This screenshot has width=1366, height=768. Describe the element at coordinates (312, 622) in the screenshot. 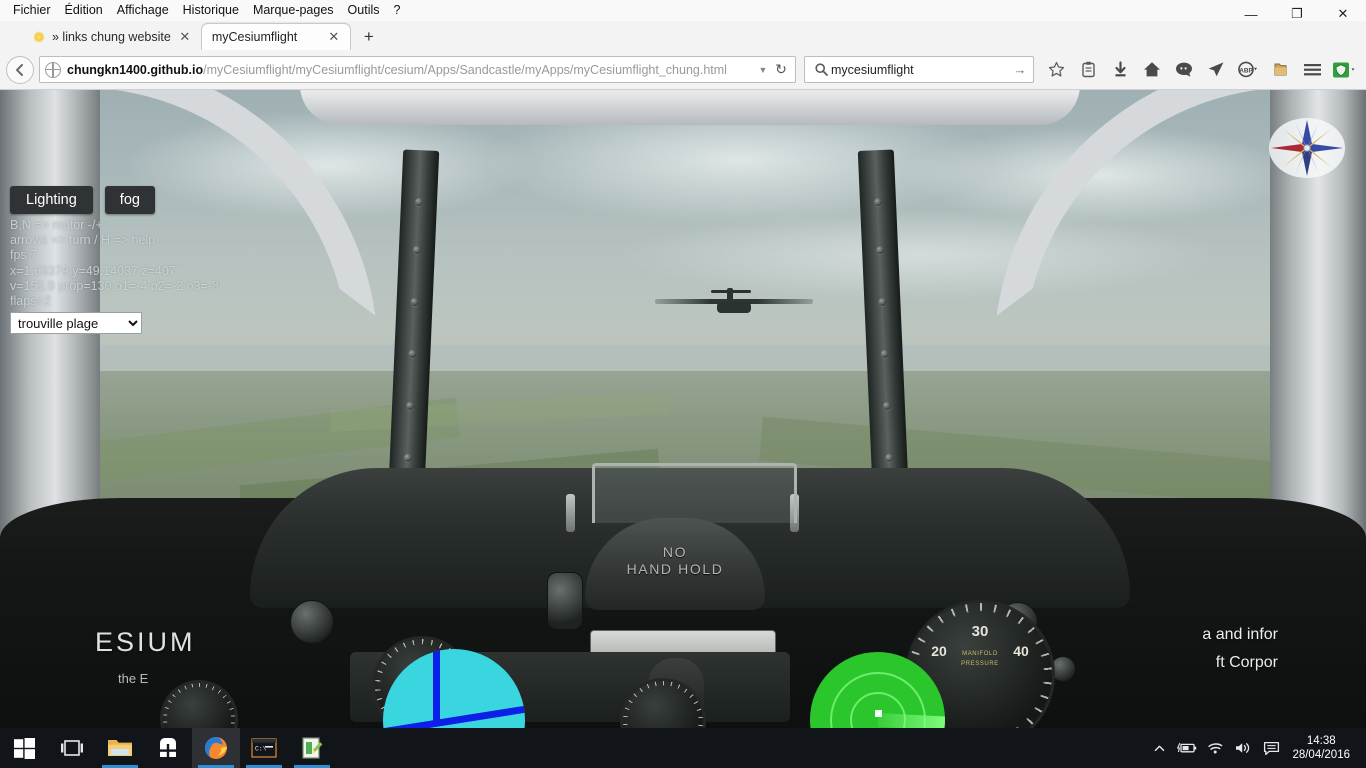

I see `throttle-knob` at that location.